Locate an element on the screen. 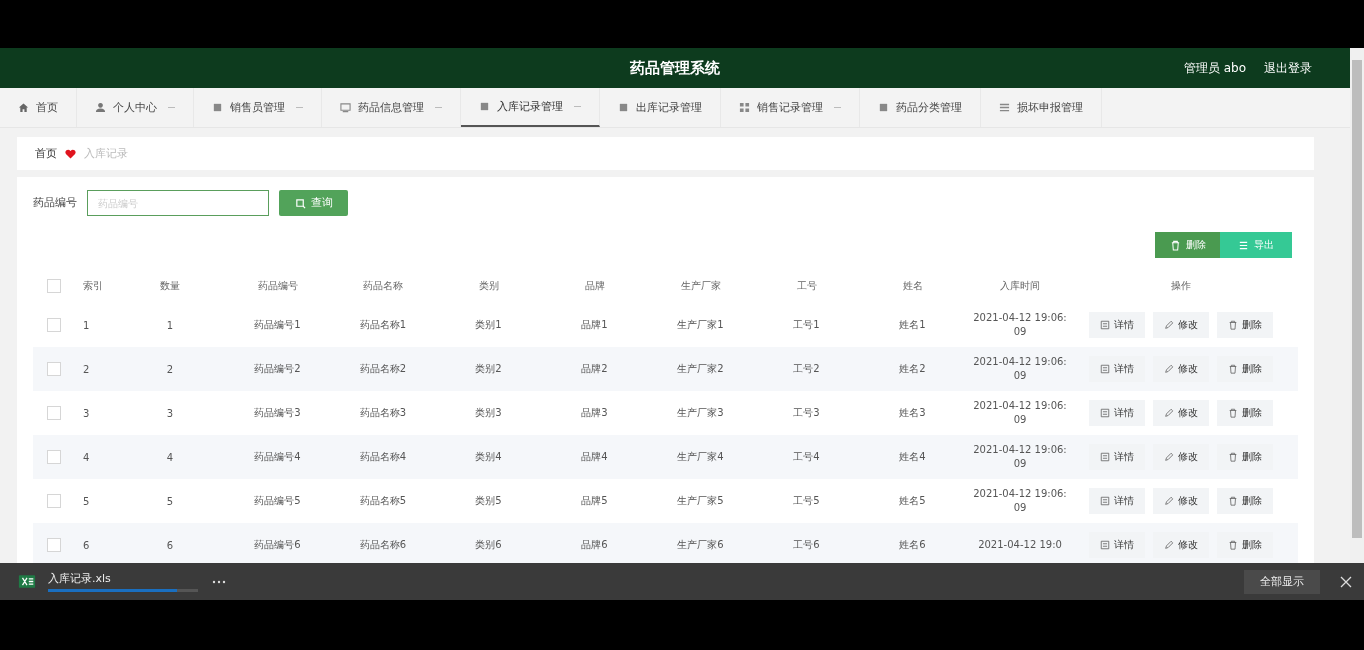 This screenshot has height=650, width=1364. table-cell: 类别2 is located at coordinates (488, 368).